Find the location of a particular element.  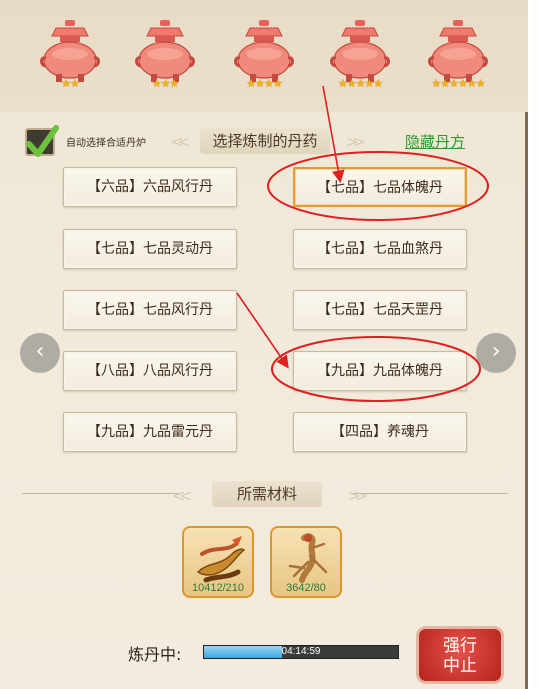

refining-label: 炼丹中: is located at coordinates (155, 654).